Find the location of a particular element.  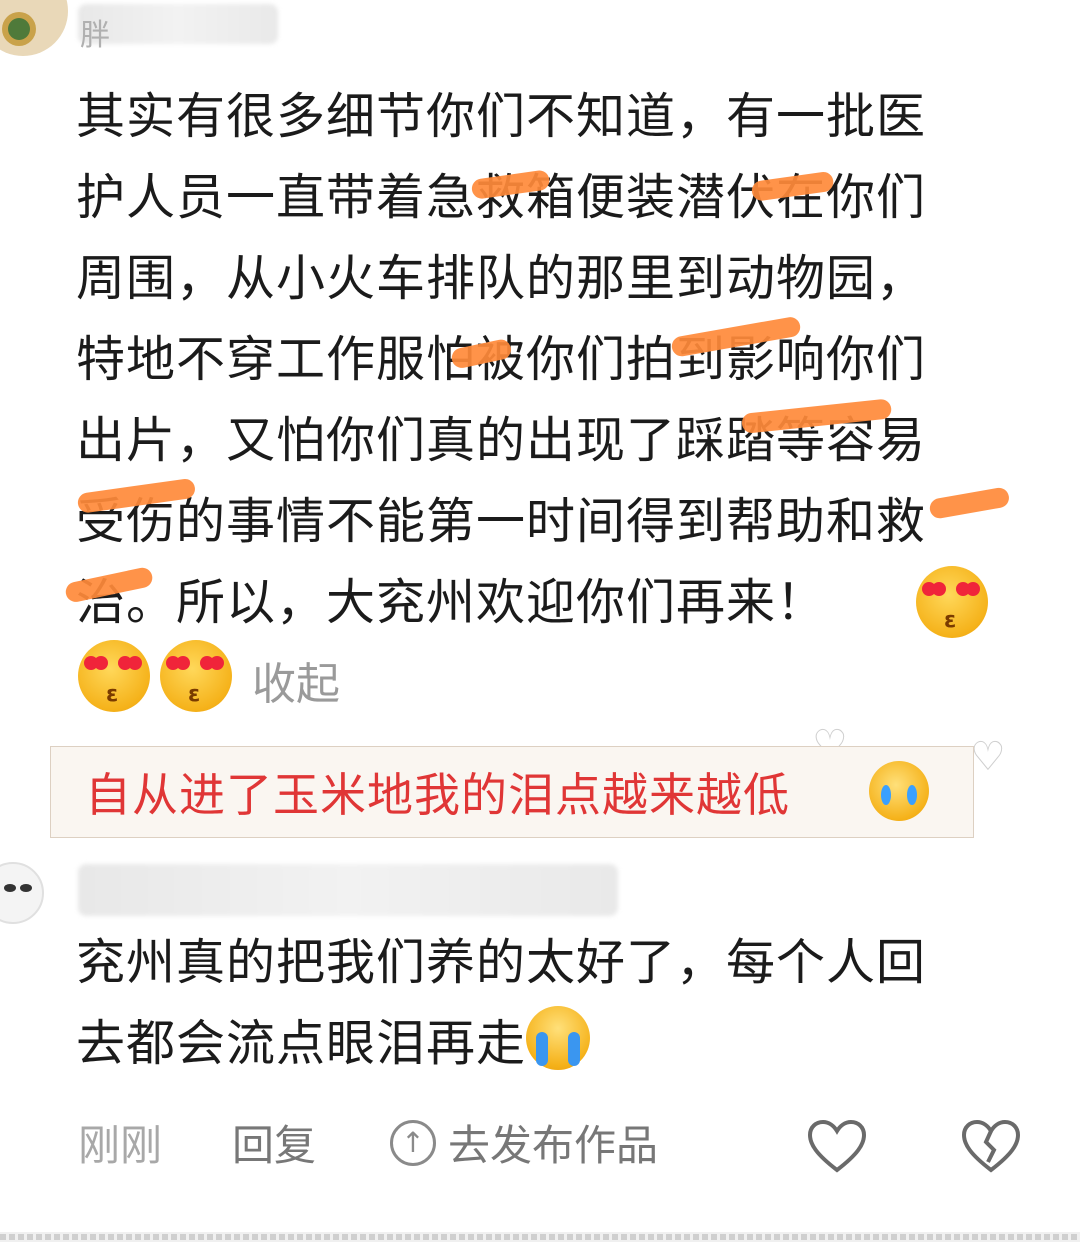

comment-line: 其实有很多细节你们不知道，有一批医 is located at coordinates (501, 116).